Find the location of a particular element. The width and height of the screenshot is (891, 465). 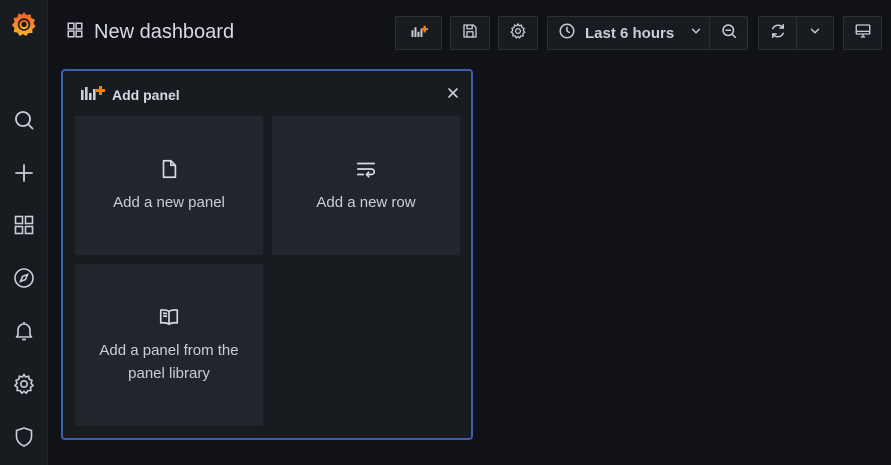

save-dashboard-button is located at coordinates (470, 33).